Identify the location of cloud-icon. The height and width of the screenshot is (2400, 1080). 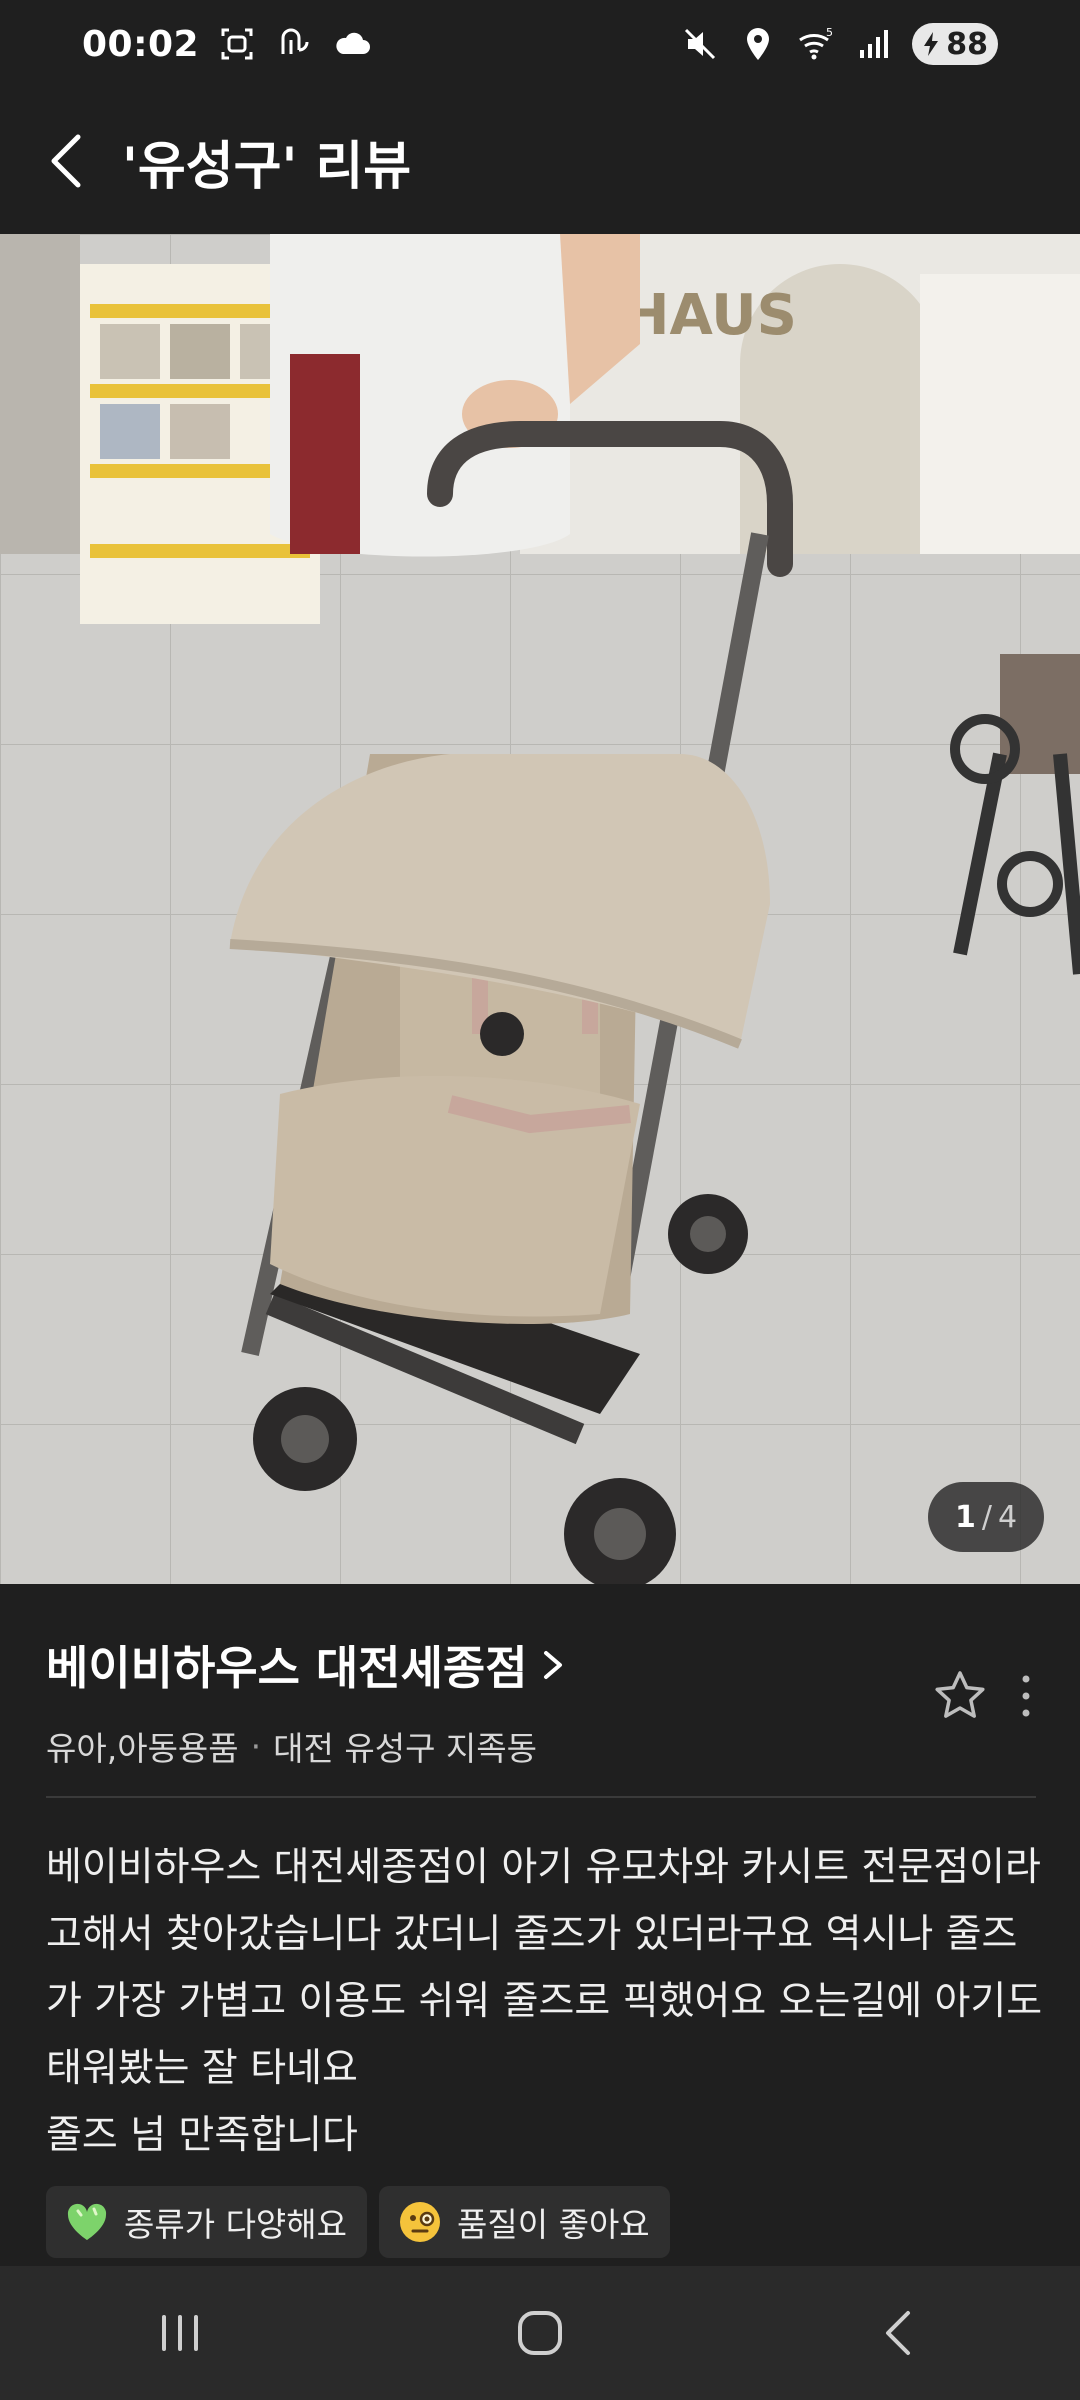
(353, 44).